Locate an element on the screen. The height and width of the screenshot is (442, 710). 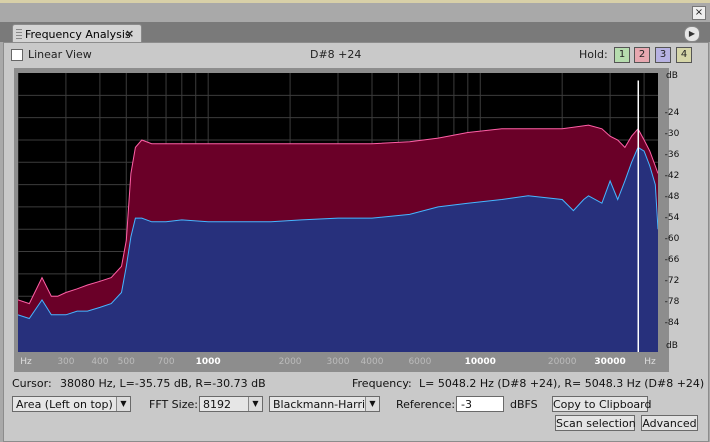
linear-view-checkbox is located at coordinates (17, 55).